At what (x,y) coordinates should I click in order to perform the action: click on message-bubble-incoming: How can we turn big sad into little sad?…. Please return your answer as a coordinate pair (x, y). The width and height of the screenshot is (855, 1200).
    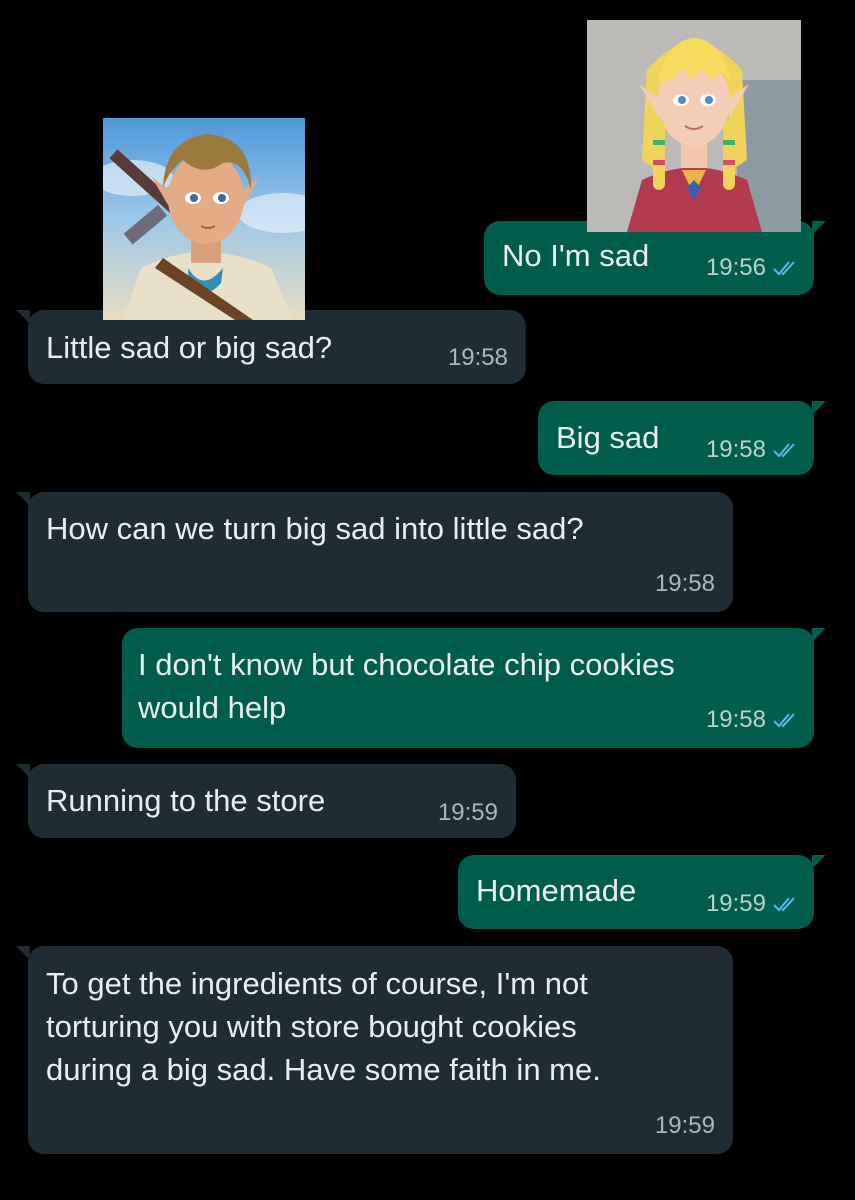
    Looking at the image, I should click on (374, 552).